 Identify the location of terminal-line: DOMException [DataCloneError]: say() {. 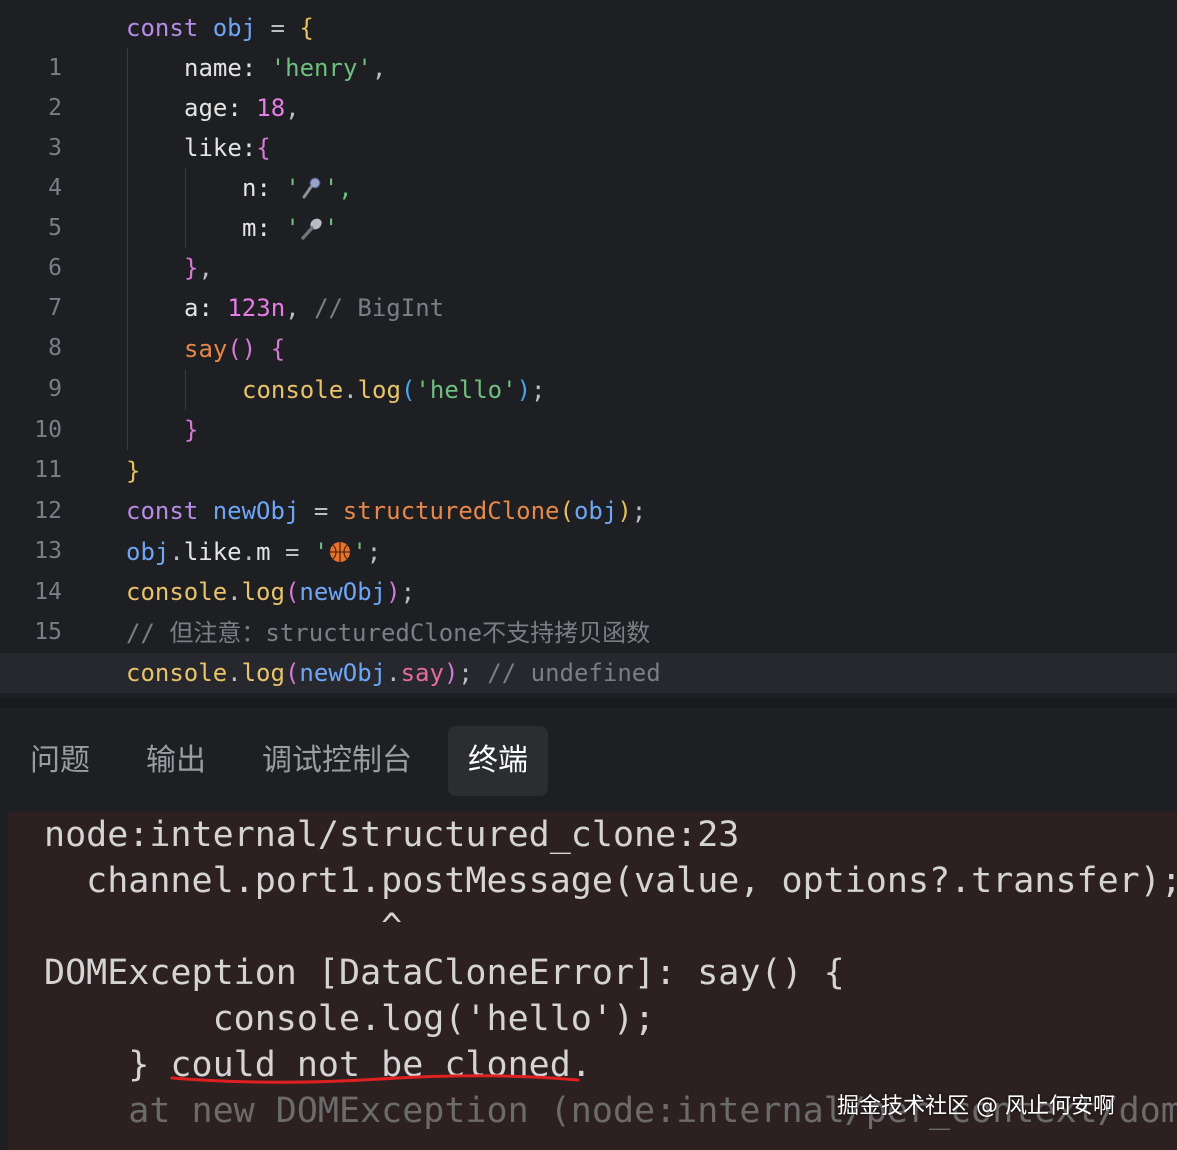
(444, 973).